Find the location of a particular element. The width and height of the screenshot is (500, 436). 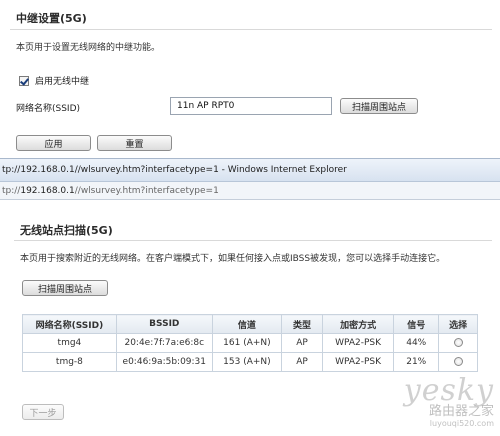

relay-description: 本页用于设置无线网络的中继功能。 is located at coordinates (88, 48).